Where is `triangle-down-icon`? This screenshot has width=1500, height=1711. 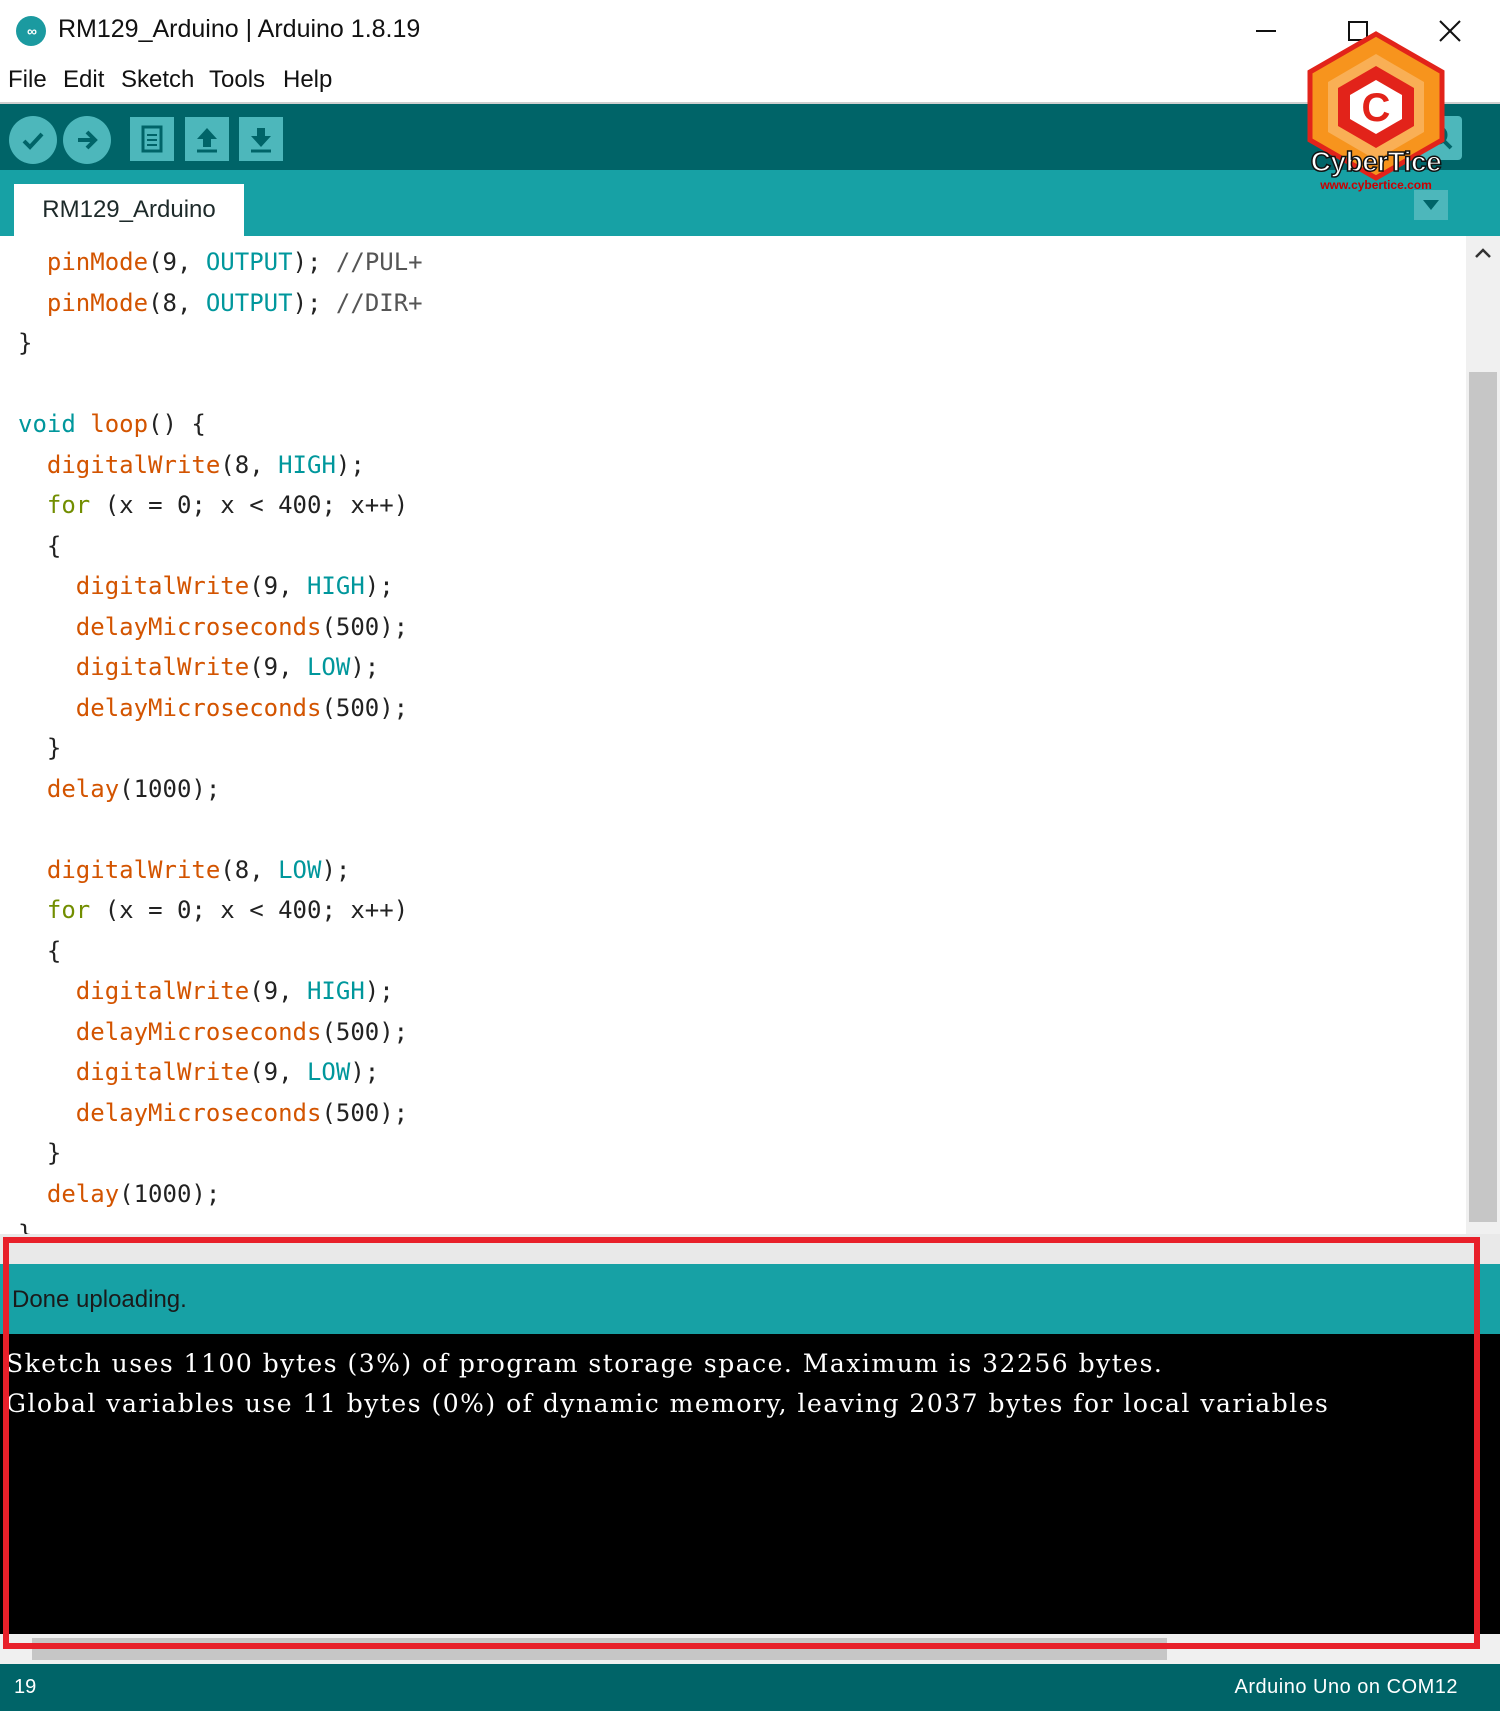 triangle-down-icon is located at coordinates (1431, 205).